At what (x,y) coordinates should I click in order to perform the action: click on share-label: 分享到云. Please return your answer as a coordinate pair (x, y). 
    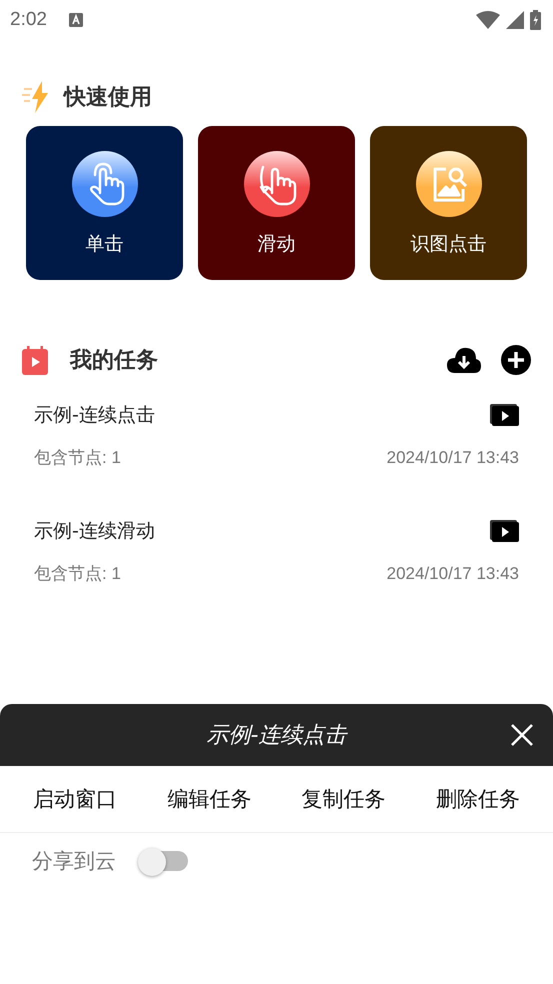
    Looking at the image, I should click on (74, 861).